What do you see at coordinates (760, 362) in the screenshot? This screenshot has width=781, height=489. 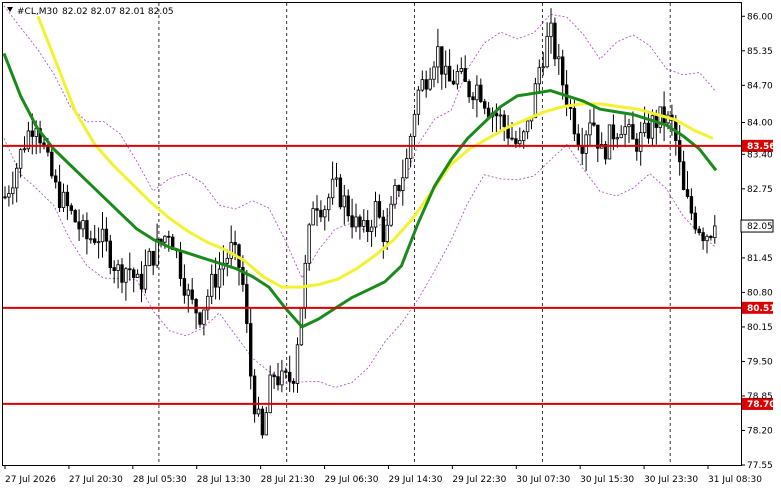 I see `price-tick-label: 79.50` at bounding box center [760, 362].